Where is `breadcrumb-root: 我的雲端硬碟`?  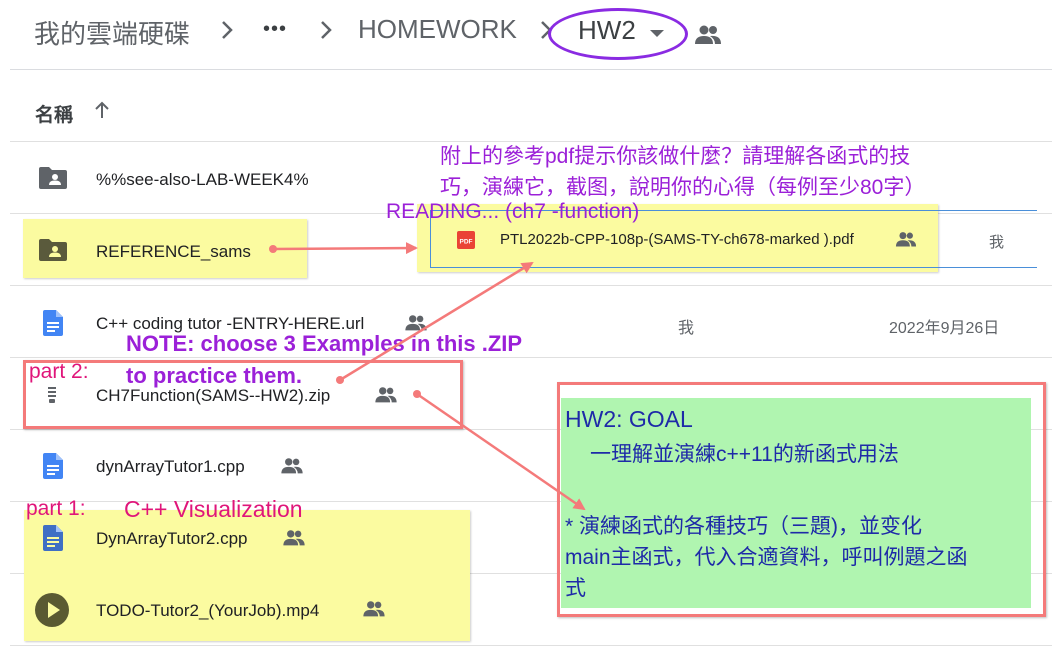
breadcrumb-root: 我的雲端硬碟 is located at coordinates (112, 32).